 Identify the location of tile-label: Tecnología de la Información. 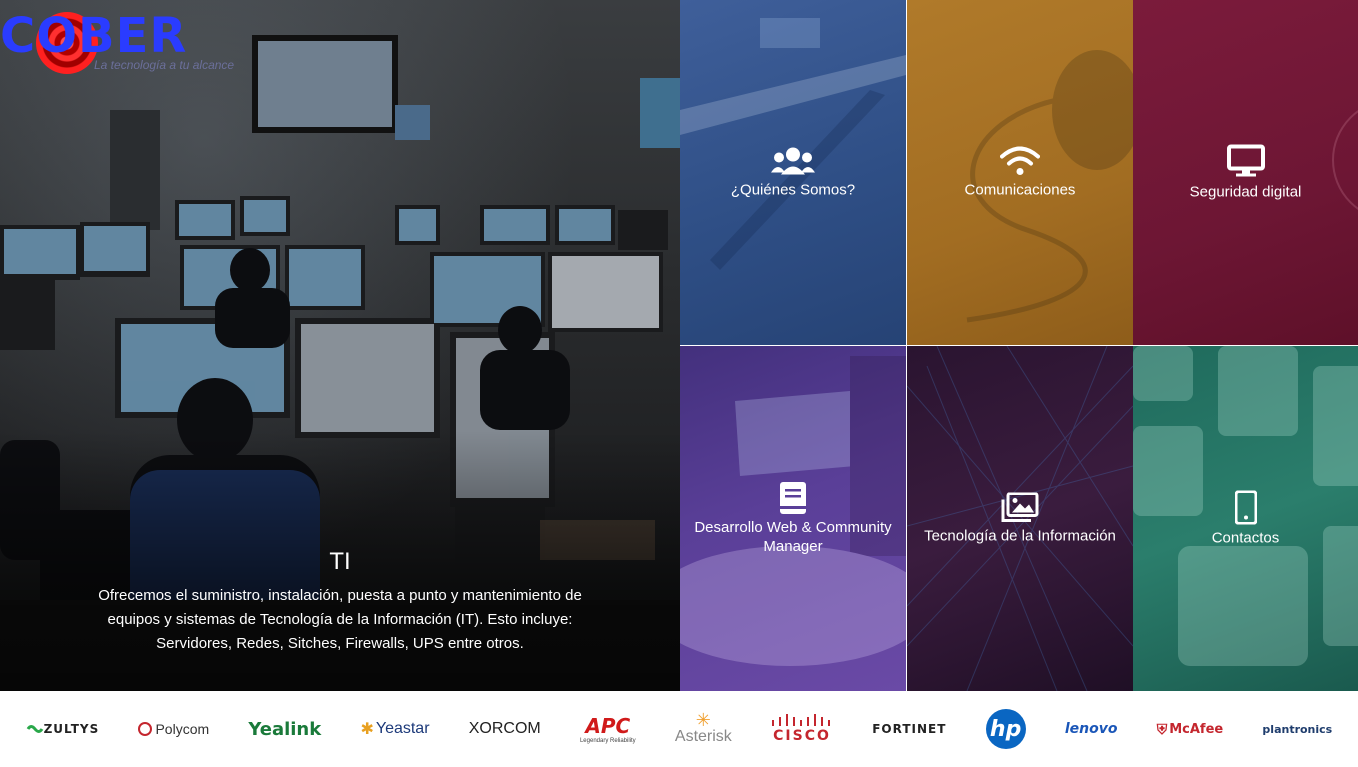
(1020, 535).